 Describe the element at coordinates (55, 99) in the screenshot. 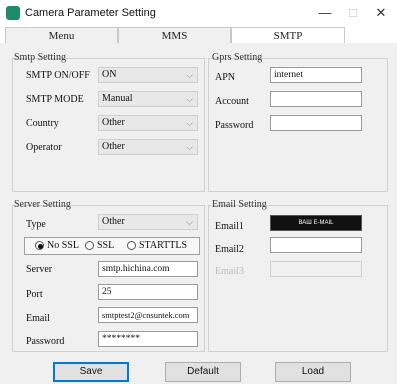

I see `smtp-mode-label: SMTP MODE` at that location.